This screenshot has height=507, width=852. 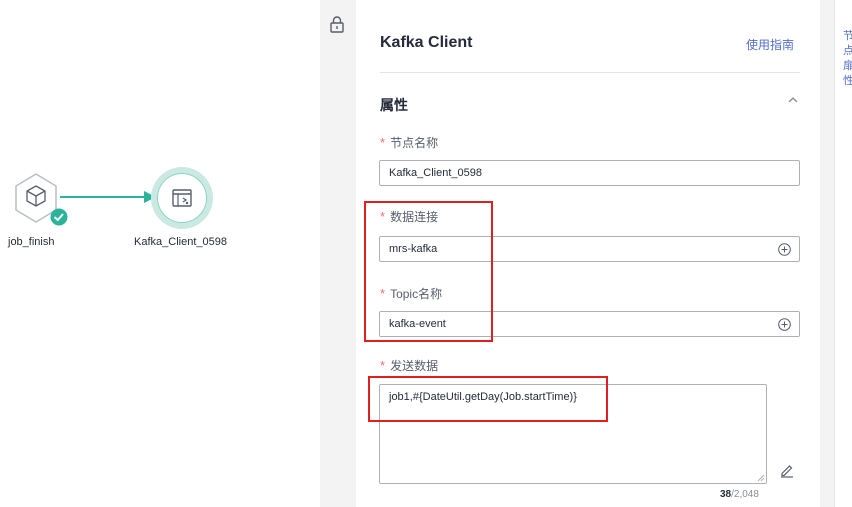 What do you see at coordinates (589, 324) in the screenshot?
I see `topic-name-select: kafka-event` at bounding box center [589, 324].